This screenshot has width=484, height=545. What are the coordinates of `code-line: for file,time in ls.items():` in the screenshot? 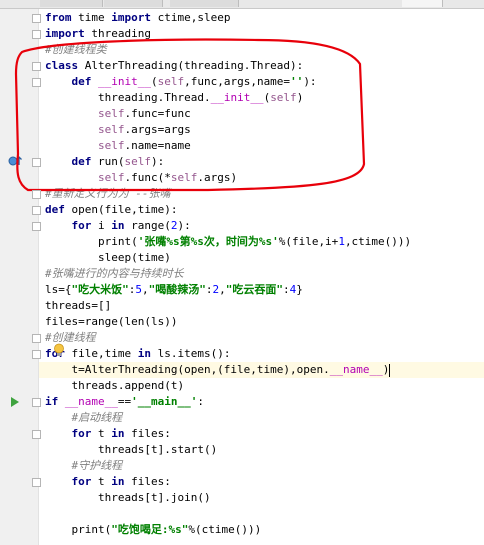 It's located at (137, 354).